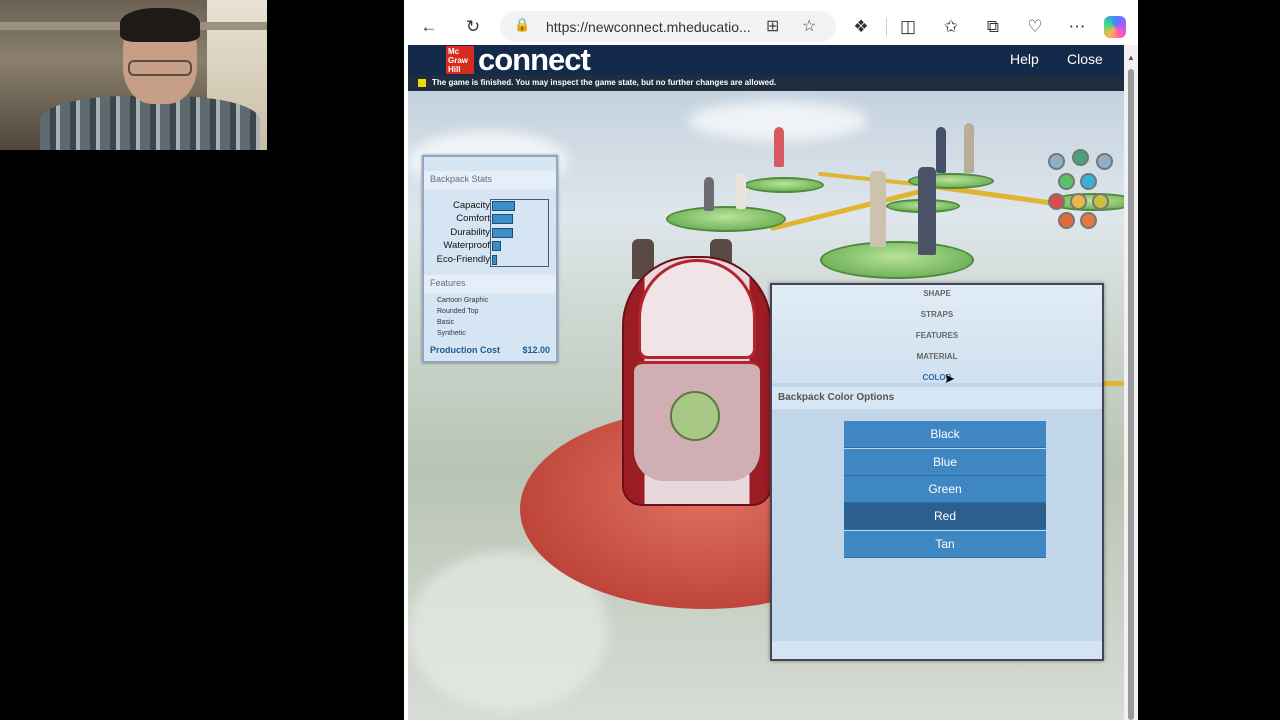 The image size is (1280, 720). Describe the element at coordinates (534, 61) in the screenshot. I see `connect-logo: connect` at that location.